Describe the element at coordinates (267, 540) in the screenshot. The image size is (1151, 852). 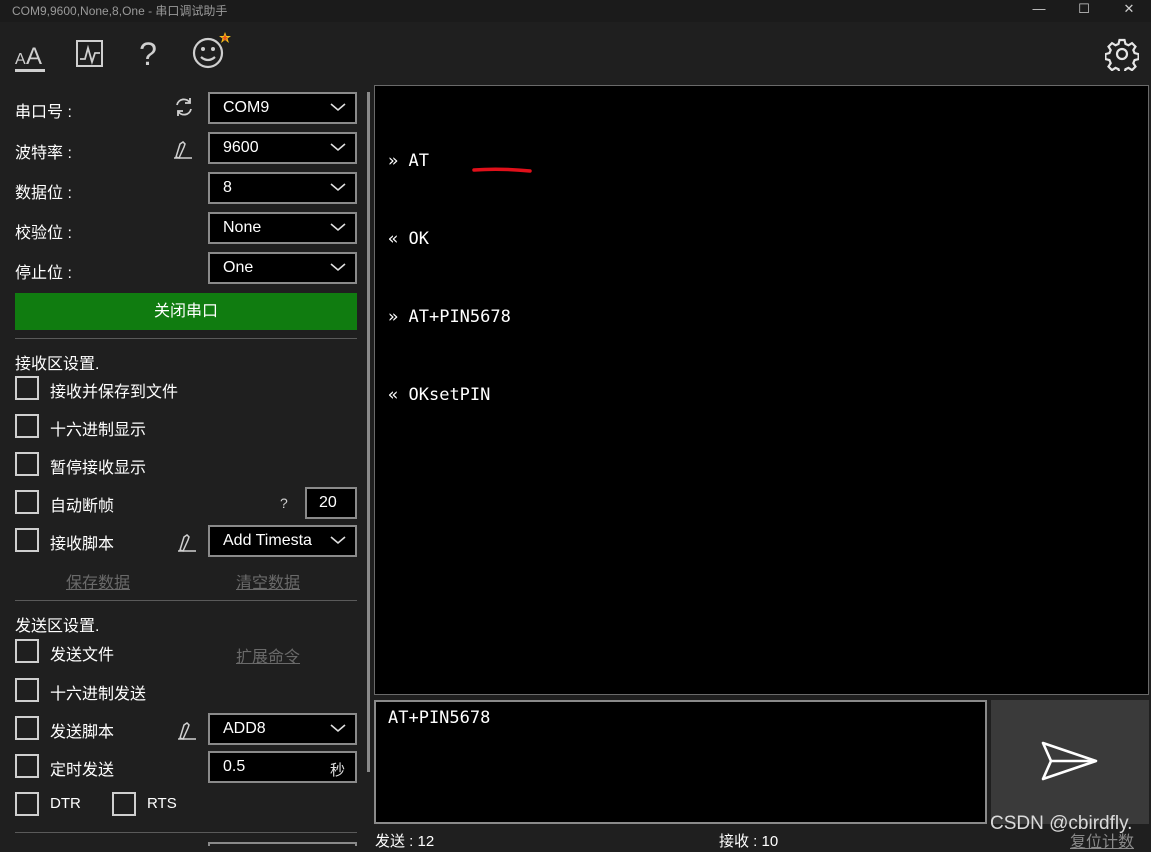
I see `receive-script-value: Add Timesta` at that location.